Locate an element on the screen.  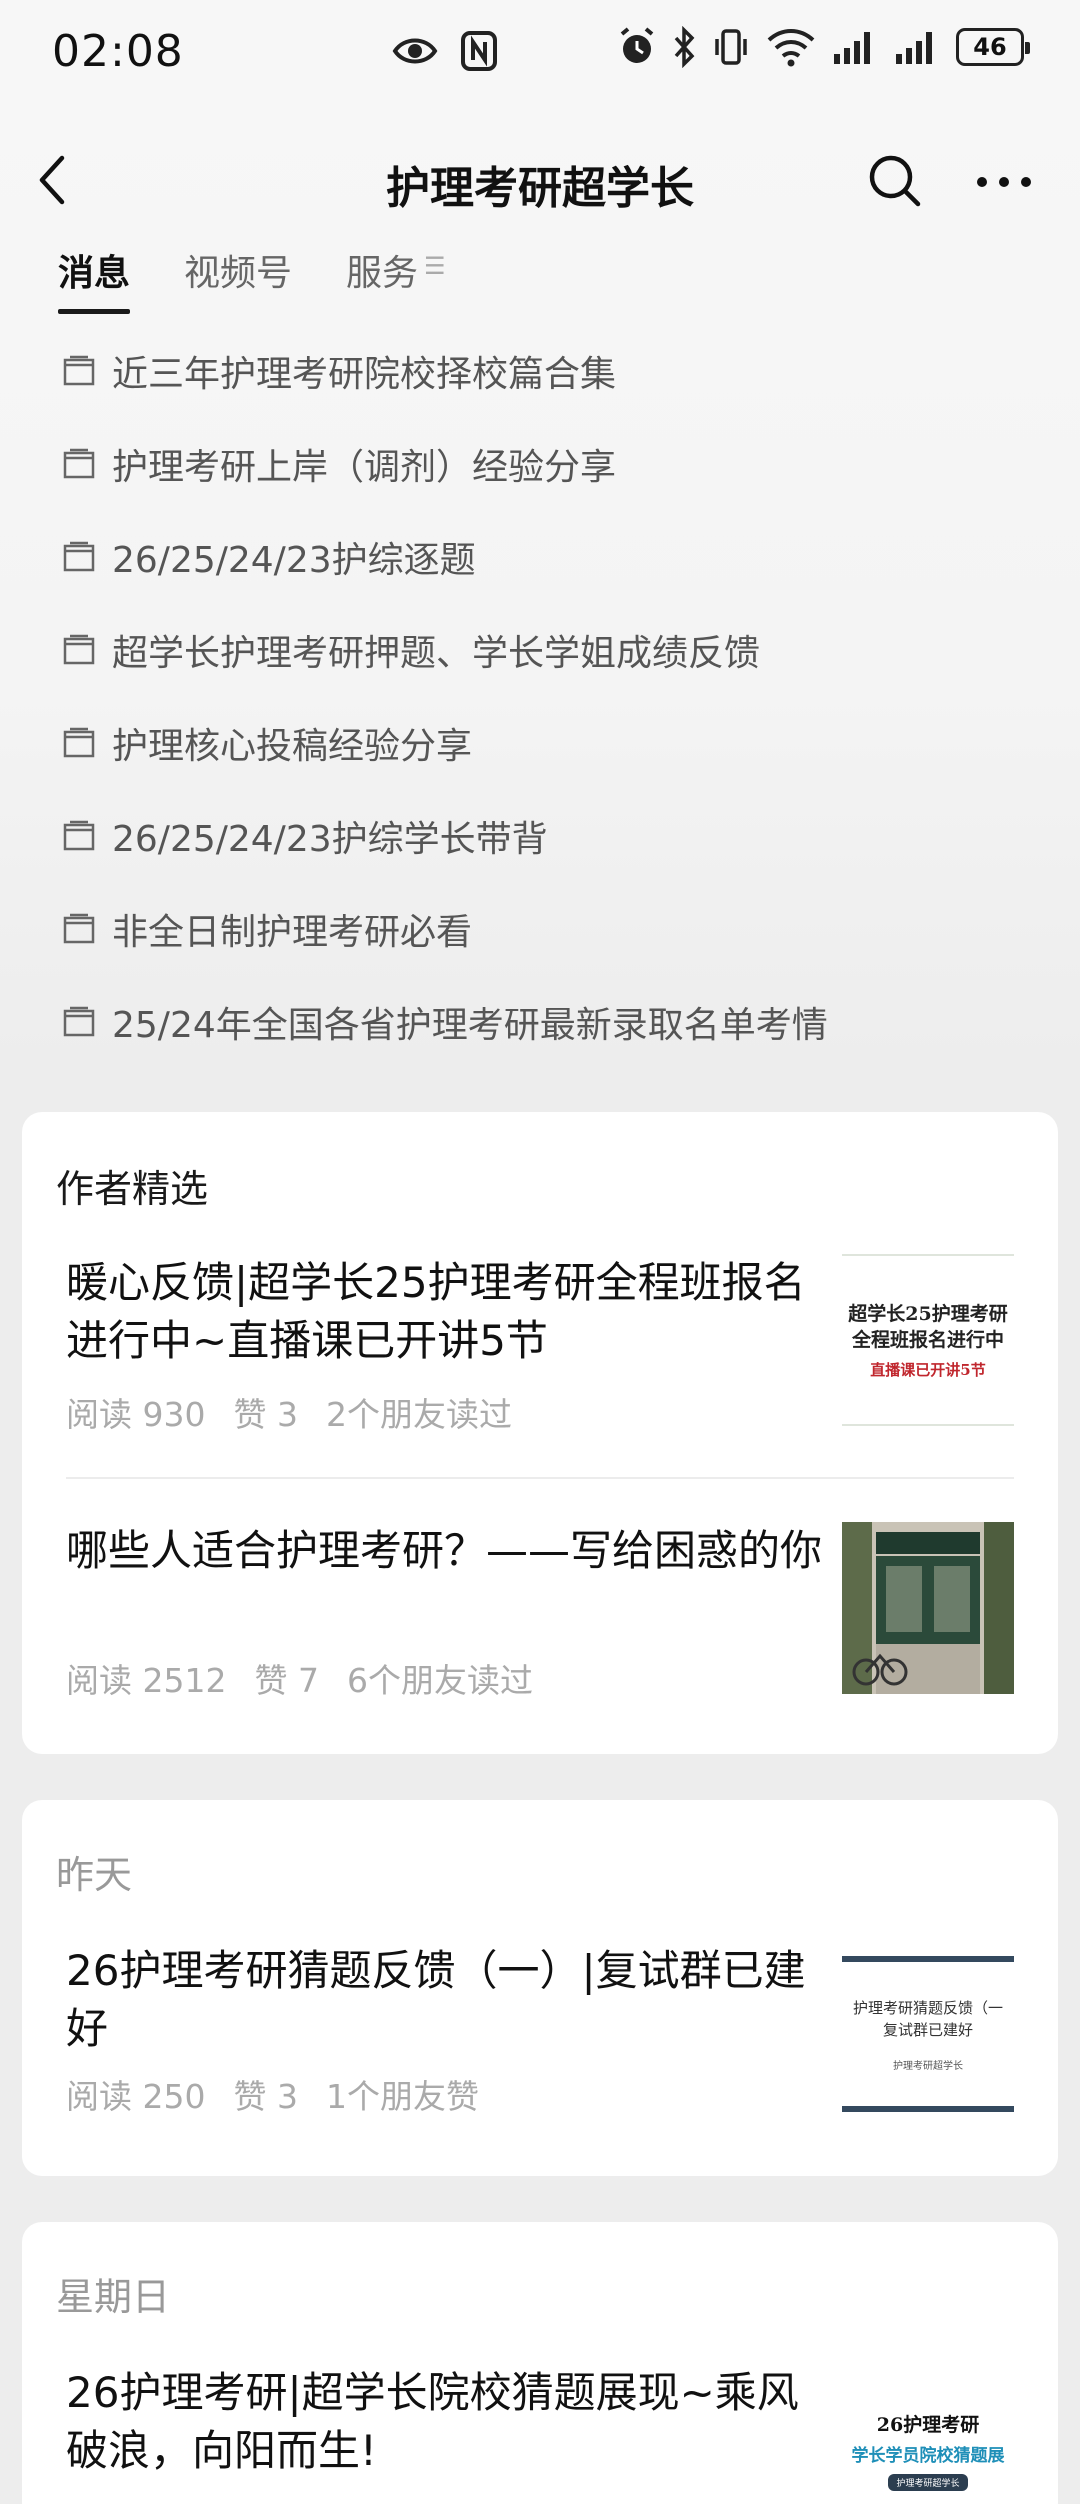
menu-item: 近三年护理考研院校择校篇合集 is located at coordinates (542, 370).